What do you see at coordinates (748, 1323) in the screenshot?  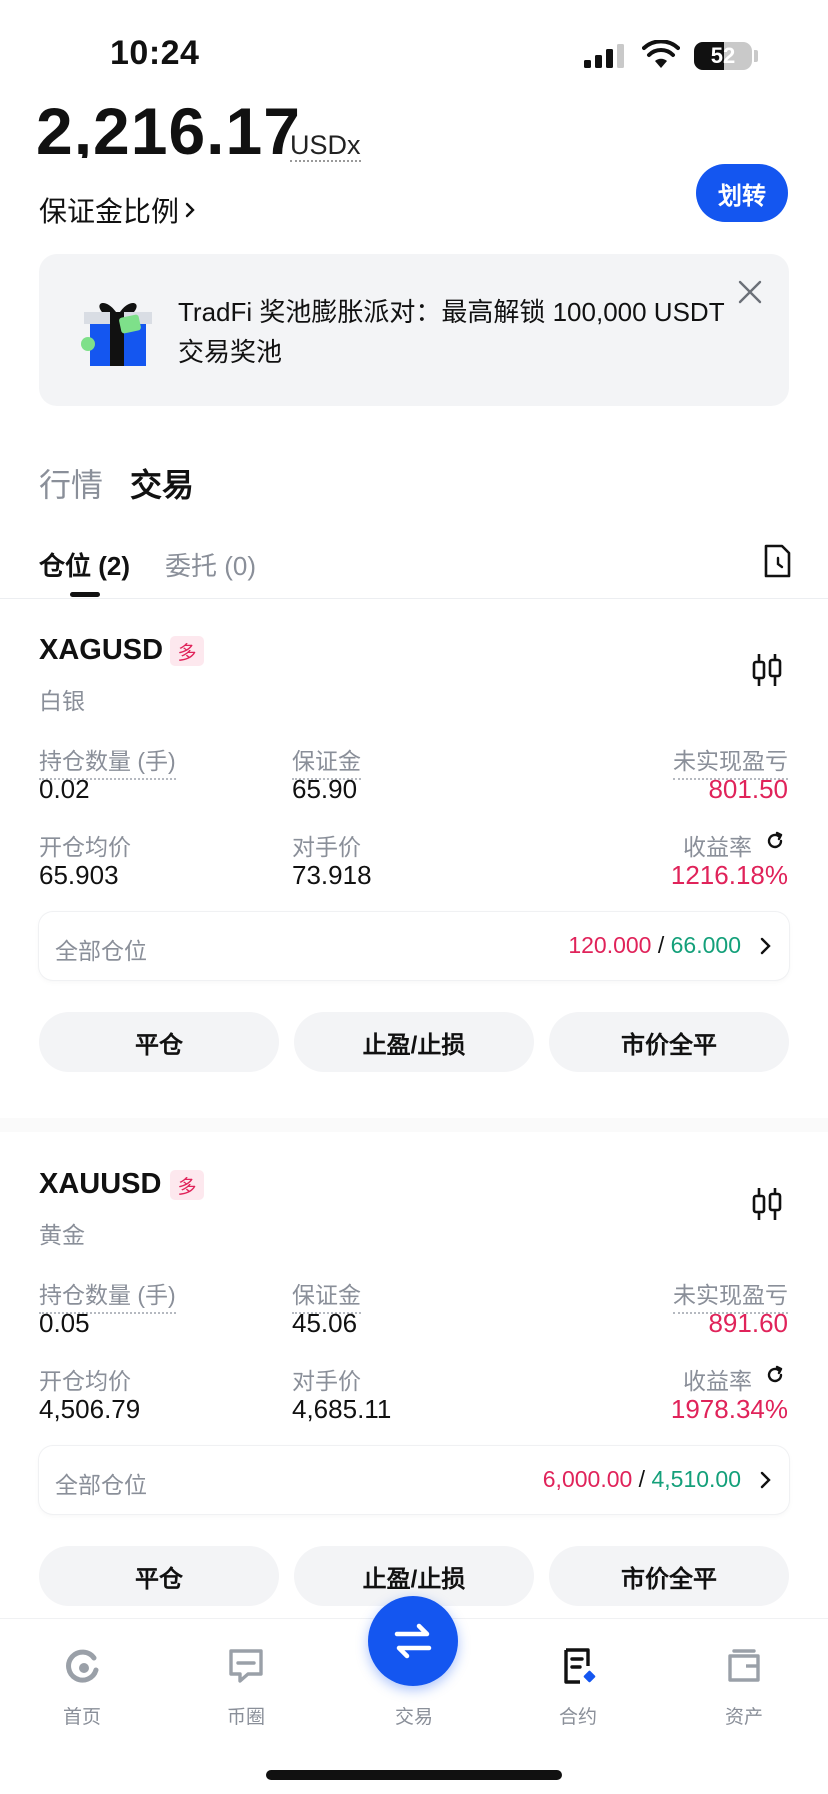 I see `upnl-value: 891.60` at bounding box center [748, 1323].